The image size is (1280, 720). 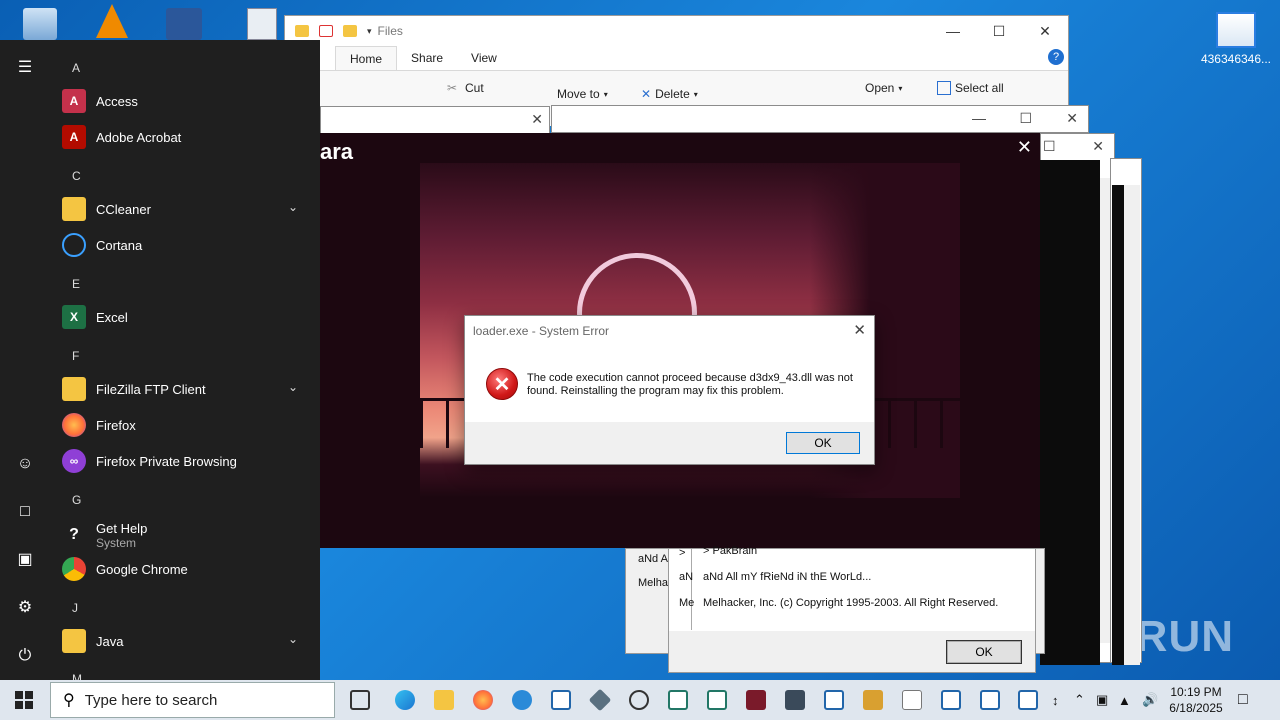 I want to click on desktop-icon-vlc, so click(x=112, y=23).